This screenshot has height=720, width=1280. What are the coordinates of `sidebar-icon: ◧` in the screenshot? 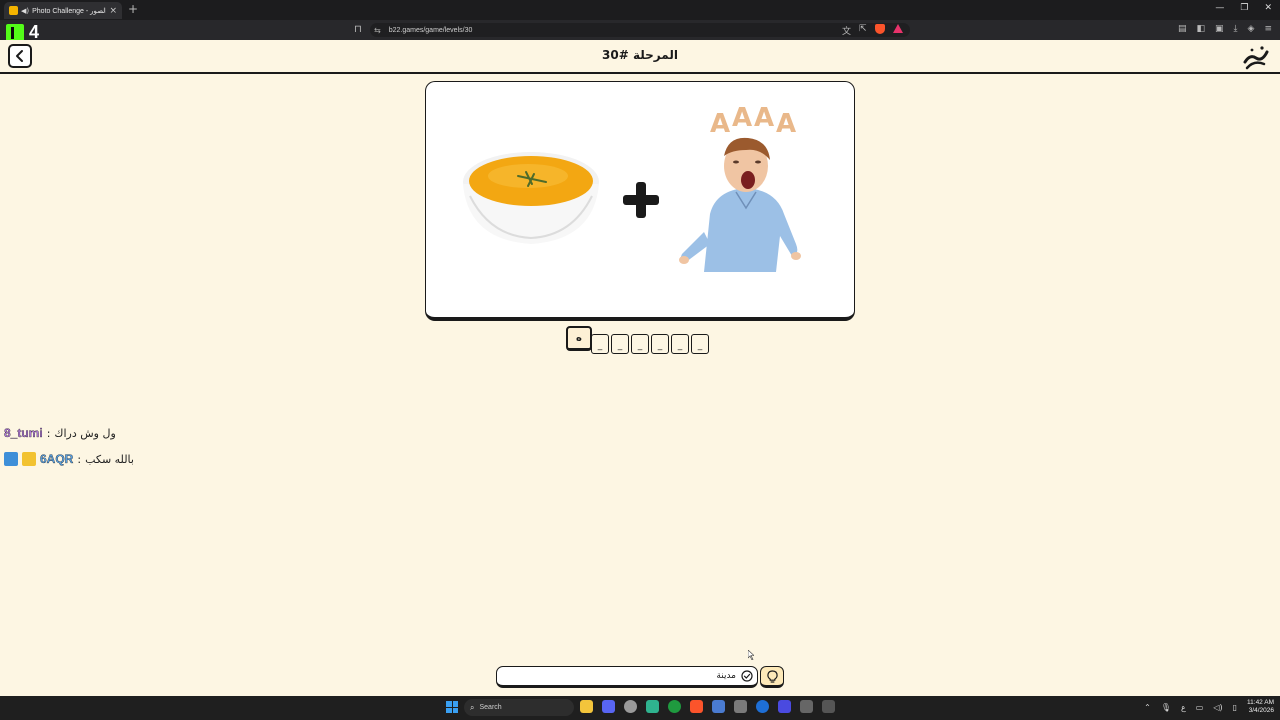 It's located at (1201, 29).